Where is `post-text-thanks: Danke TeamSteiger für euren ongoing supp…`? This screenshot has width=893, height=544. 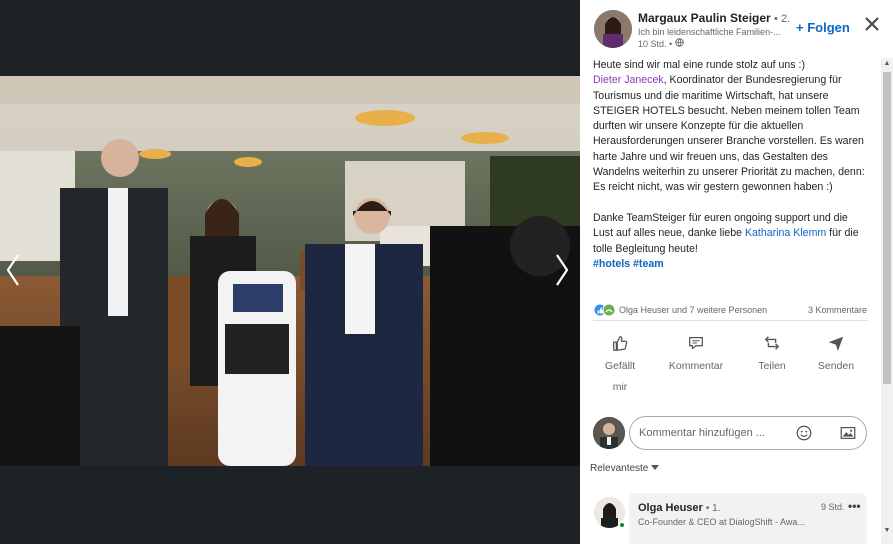
post-text-thanks: Danke TeamSteiger für euren ongoing supp… is located at coordinates (731, 234).